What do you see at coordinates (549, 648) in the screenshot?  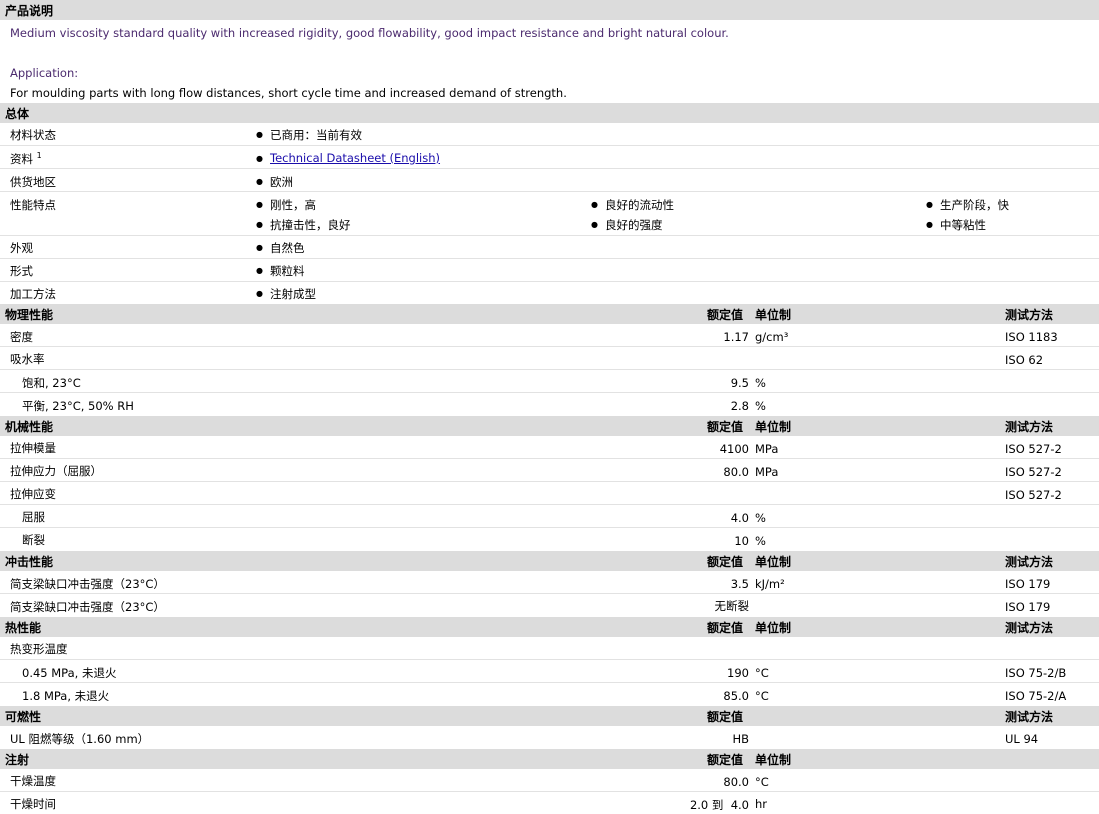 I see `property-row: 热变形温度` at bounding box center [549, 648].